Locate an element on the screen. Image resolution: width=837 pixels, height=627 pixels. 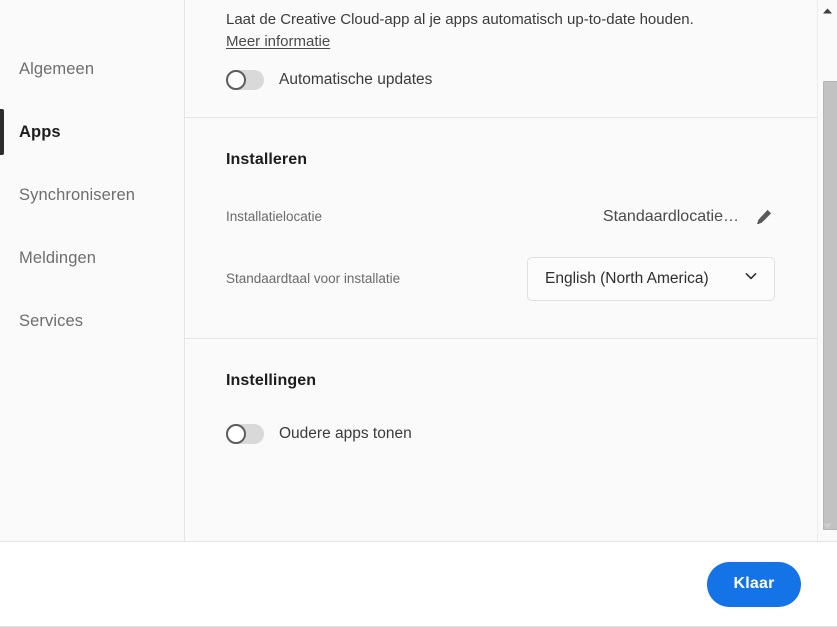
sidebar-item-meldingen: Meldingen is located at coordinates (92, 258).